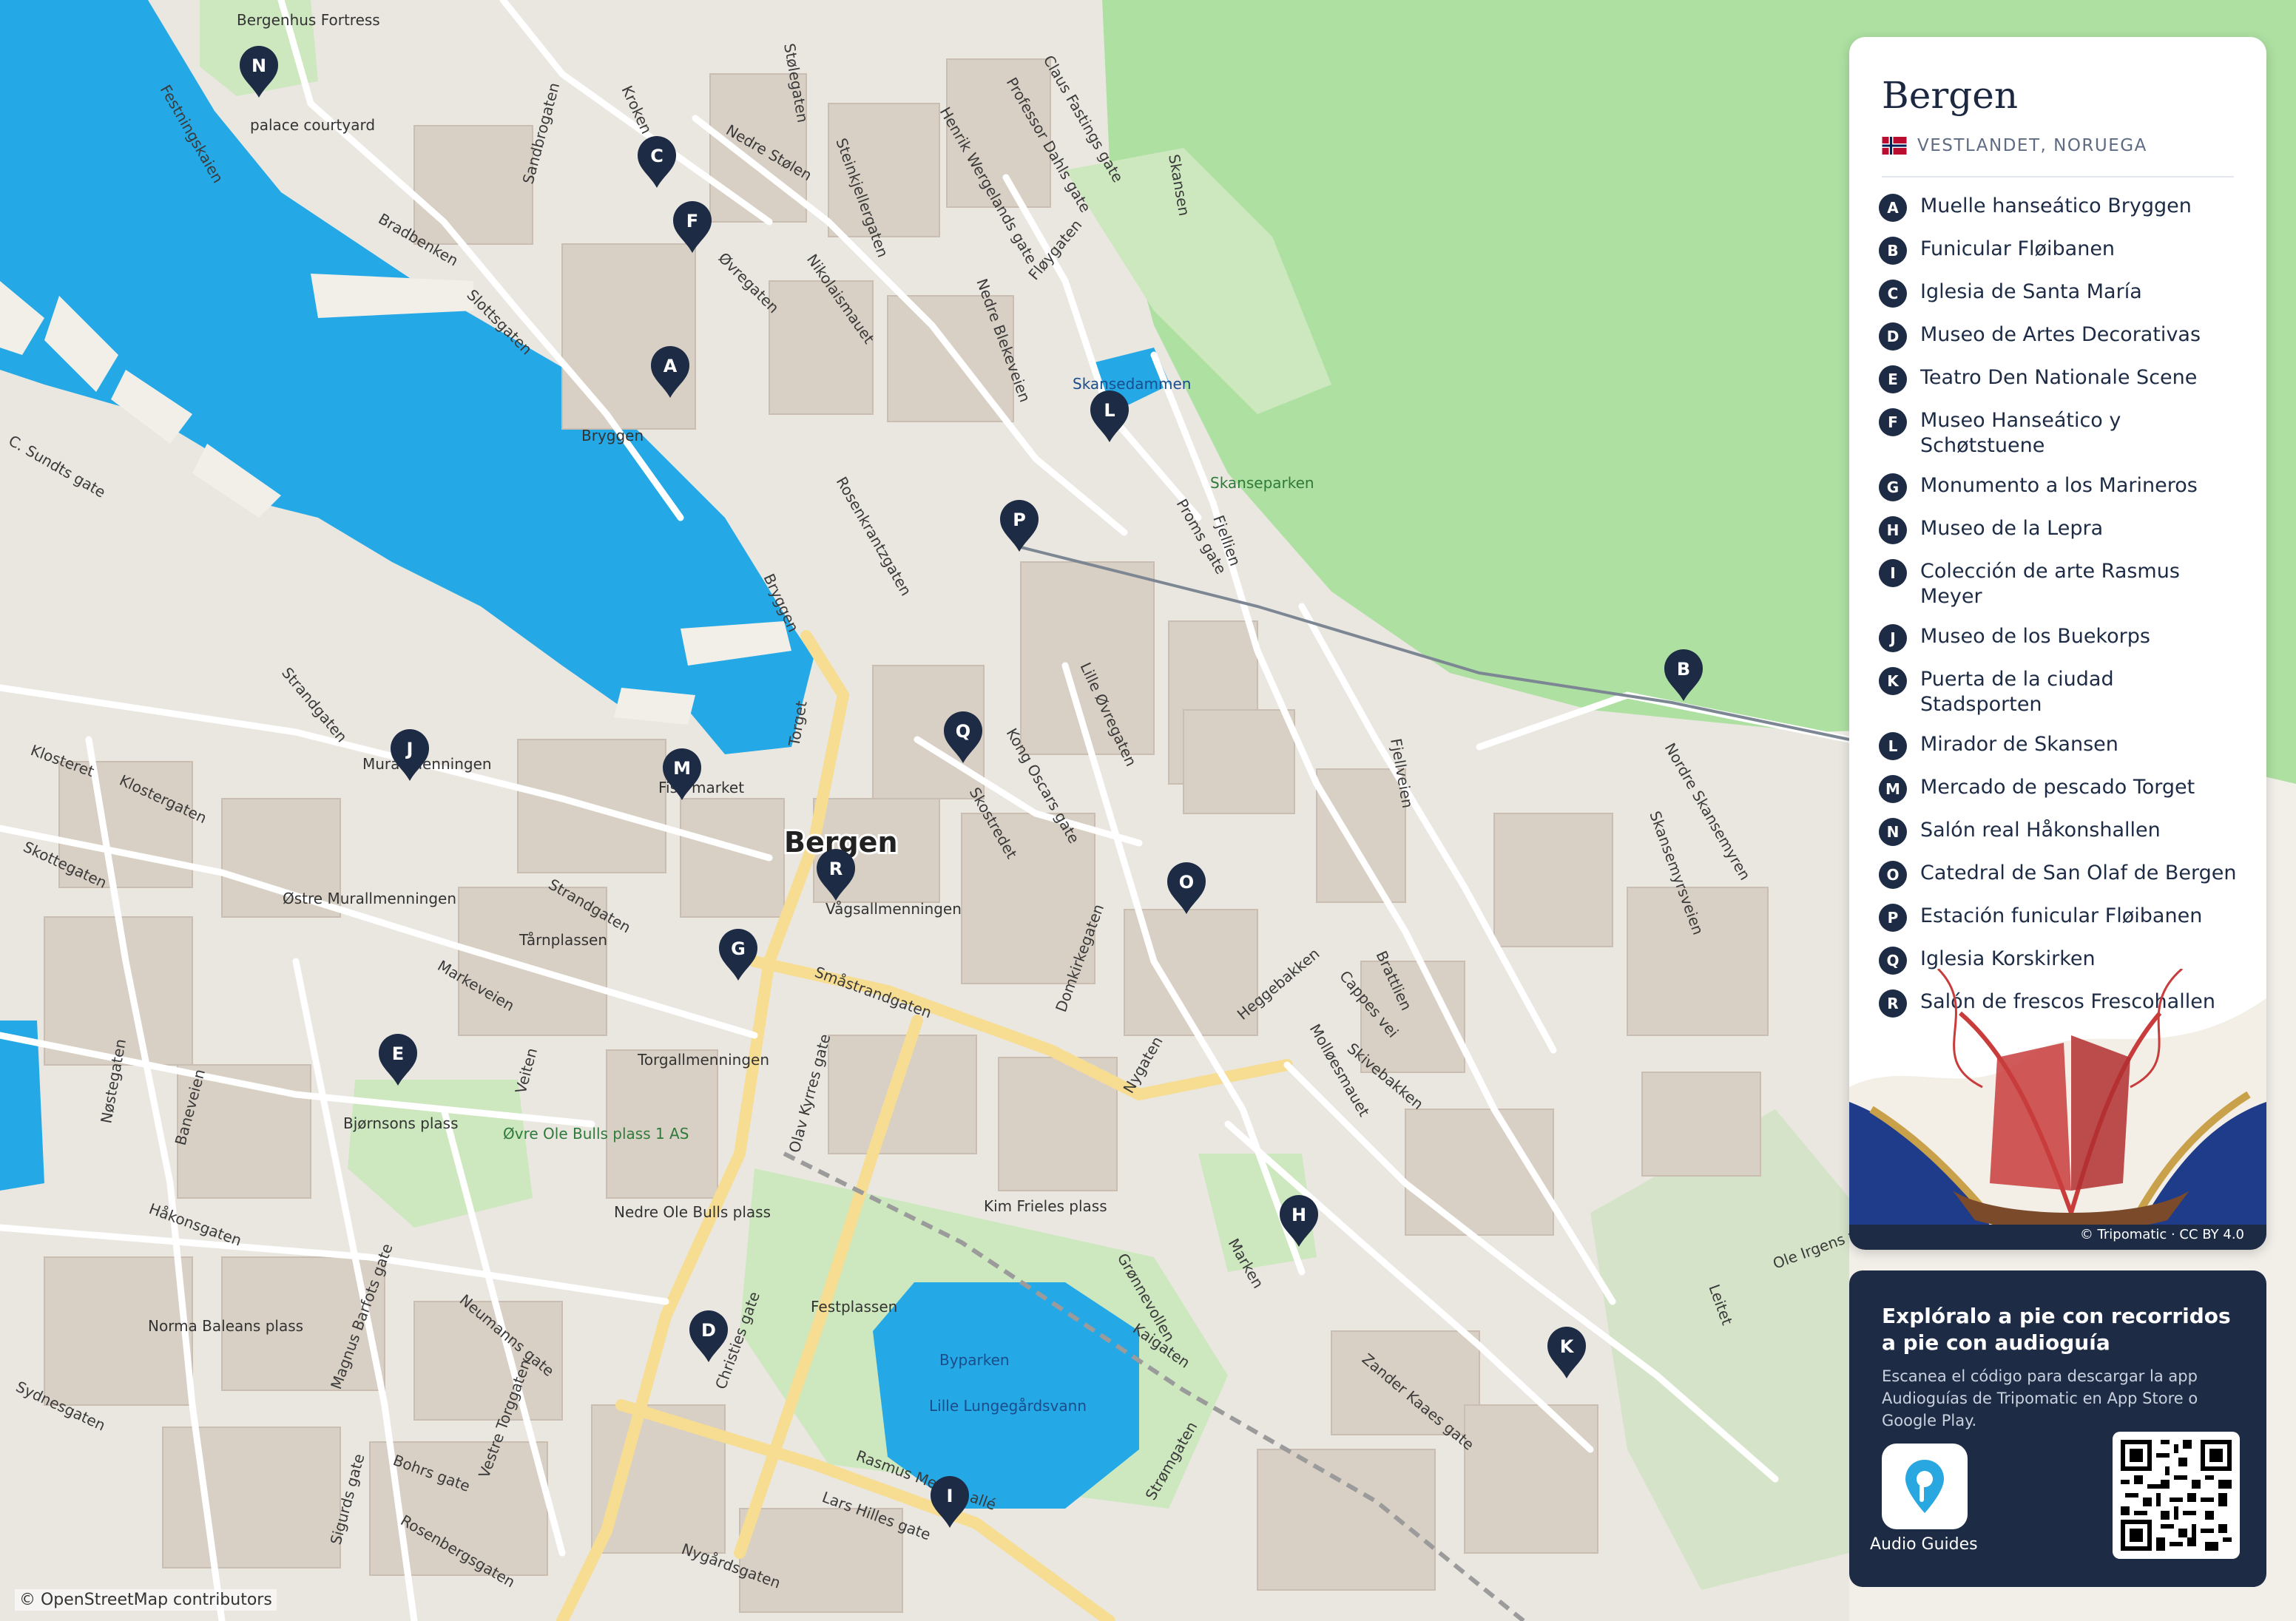 Image resolution: width=2296 pixels, height=1621 pixels. I want to click on poi-name: Museo de Artes Decorativas, so click(2060, 334).